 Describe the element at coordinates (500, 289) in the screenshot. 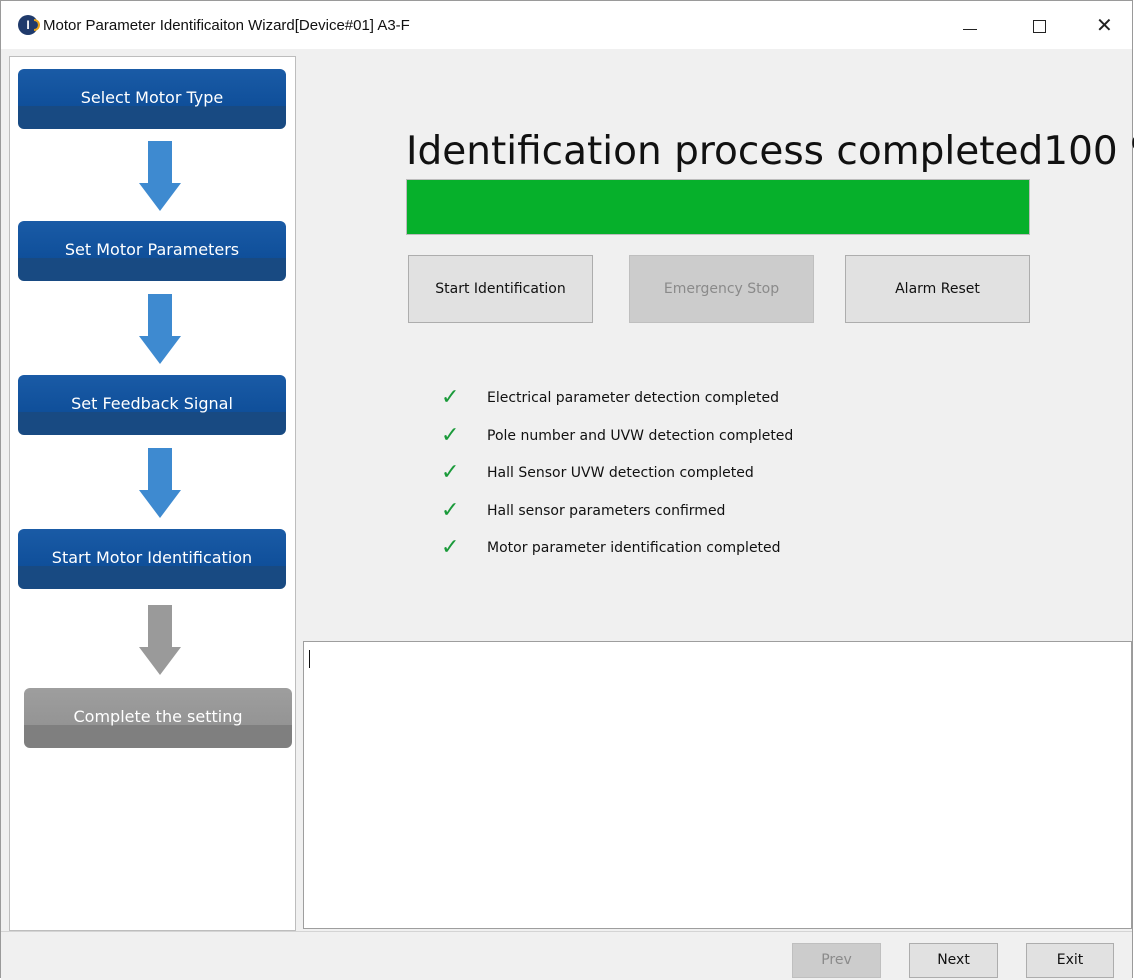

I see `start-identification-button: Start Identification` at that location.